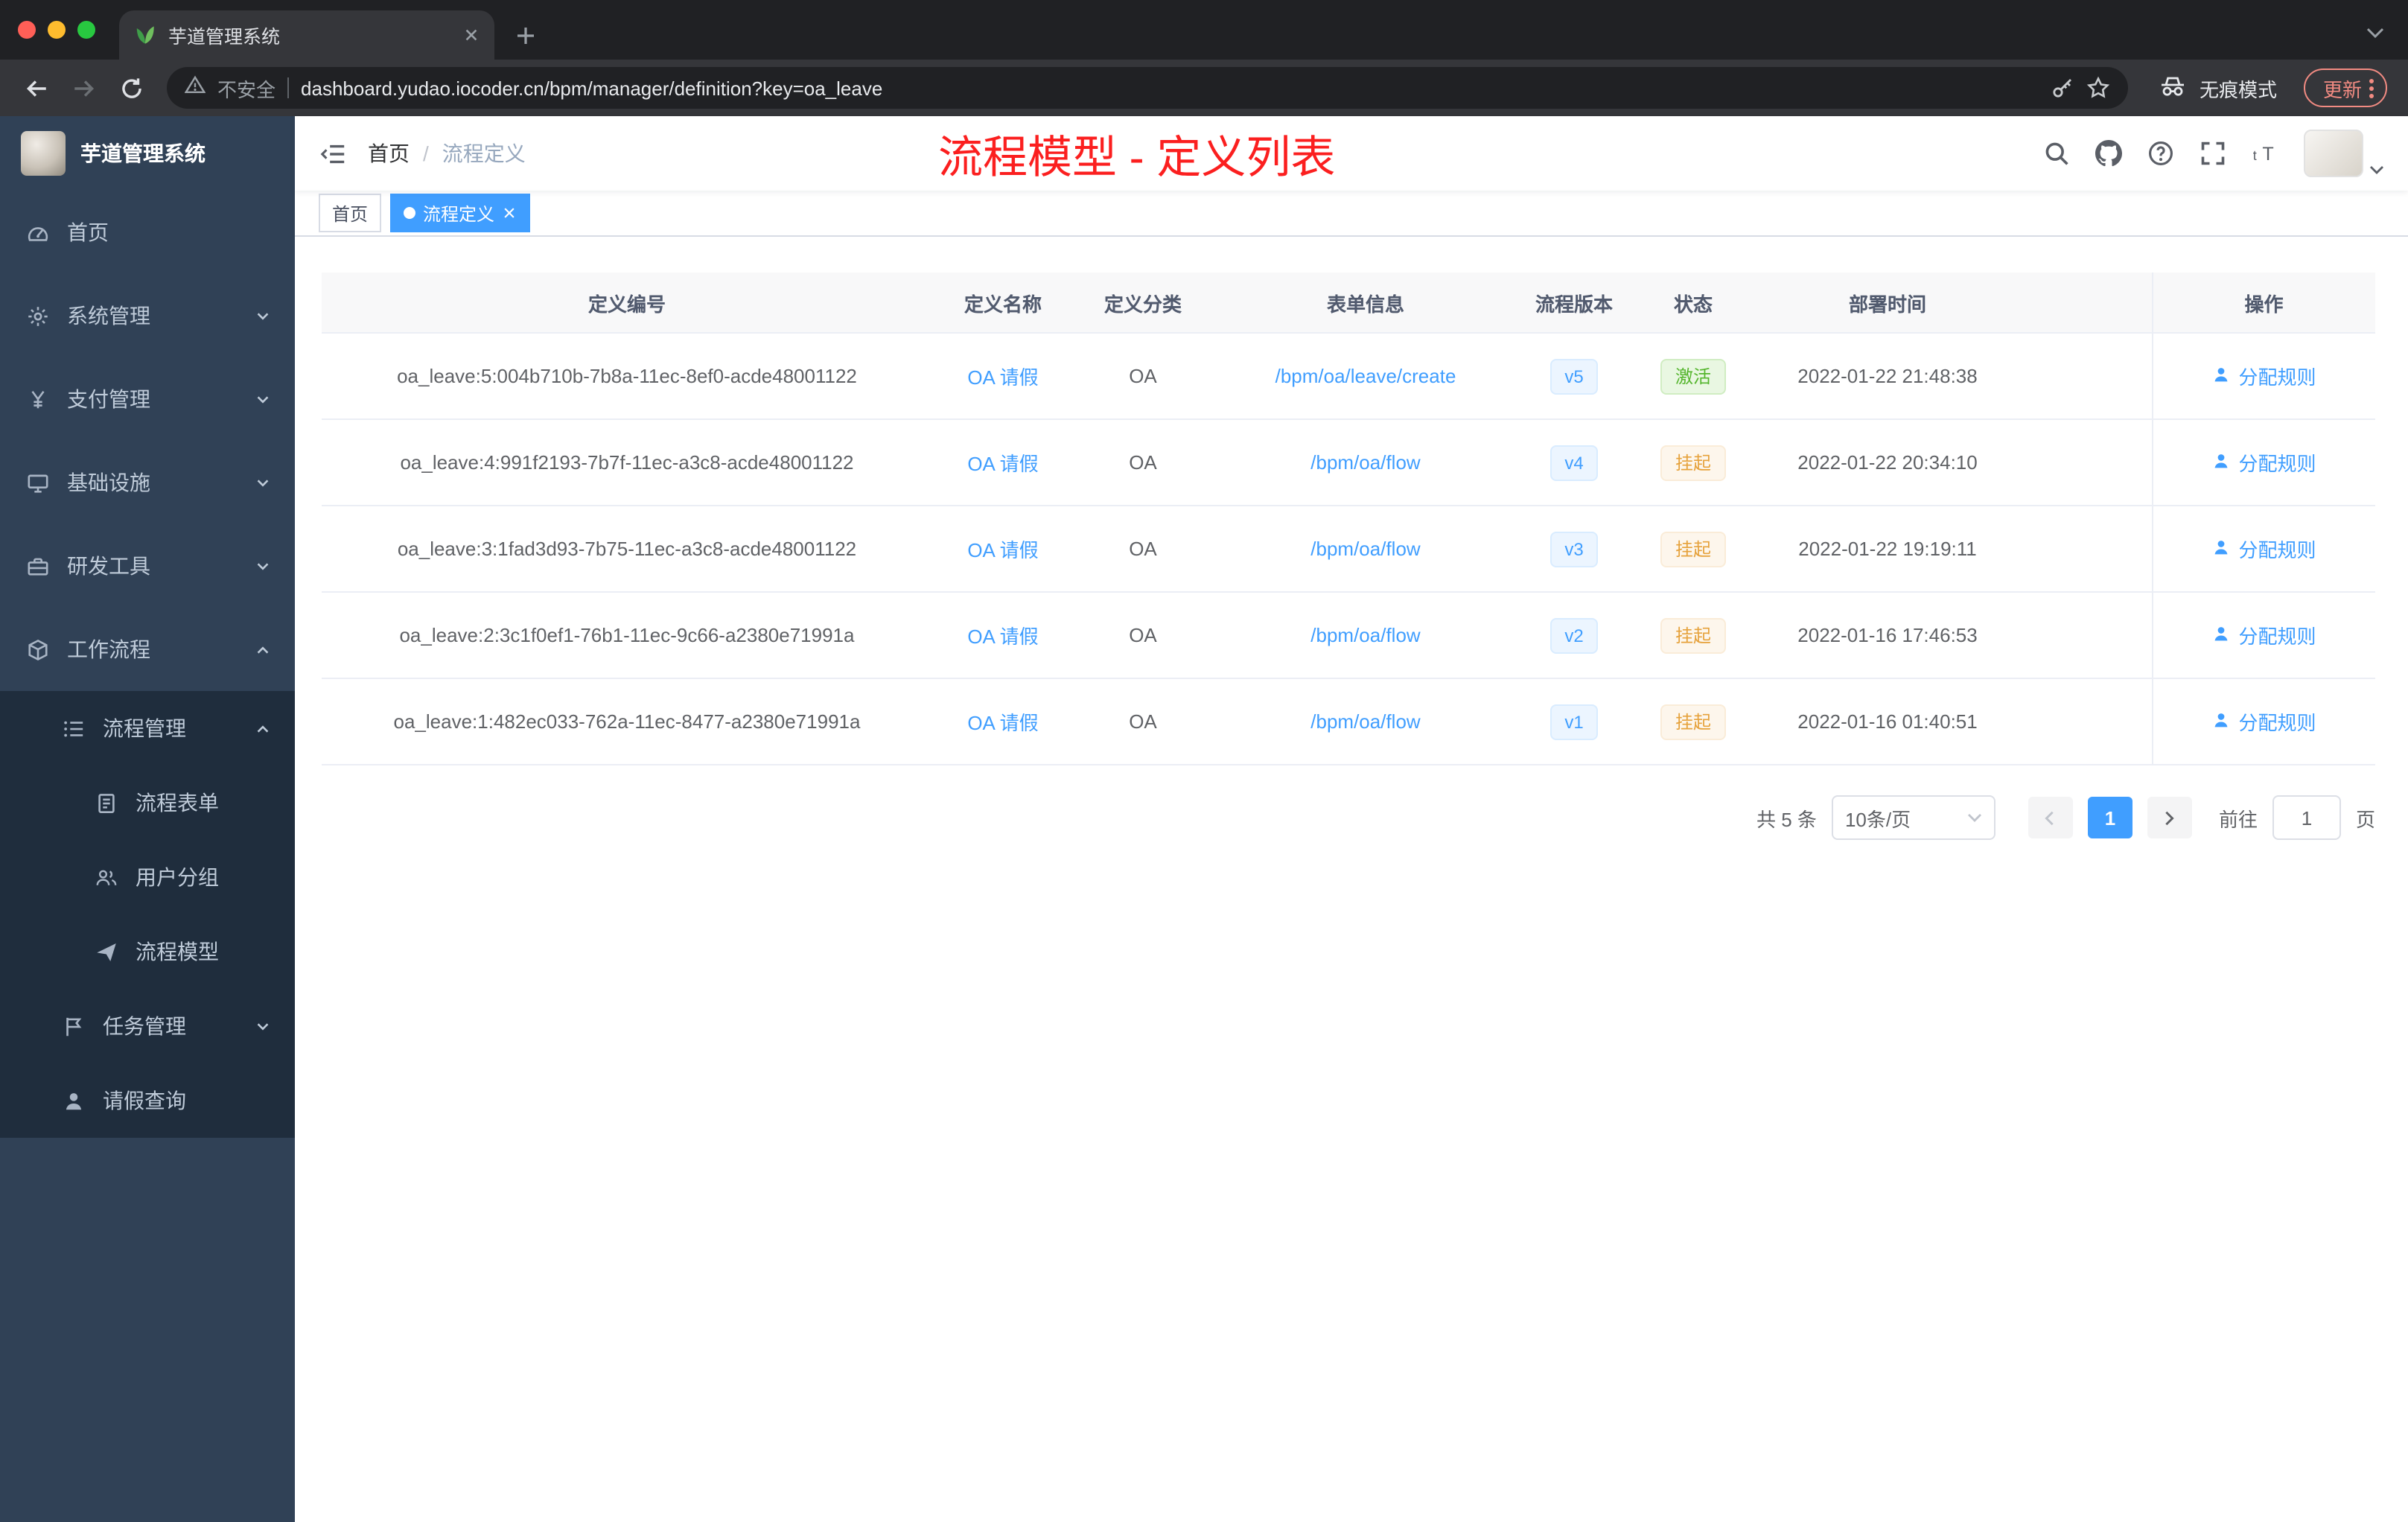 The width and height of the screenshot is (2408, 1522). I want to click on form-link: /bpm/oa/leave/create, so click(1365, 376).